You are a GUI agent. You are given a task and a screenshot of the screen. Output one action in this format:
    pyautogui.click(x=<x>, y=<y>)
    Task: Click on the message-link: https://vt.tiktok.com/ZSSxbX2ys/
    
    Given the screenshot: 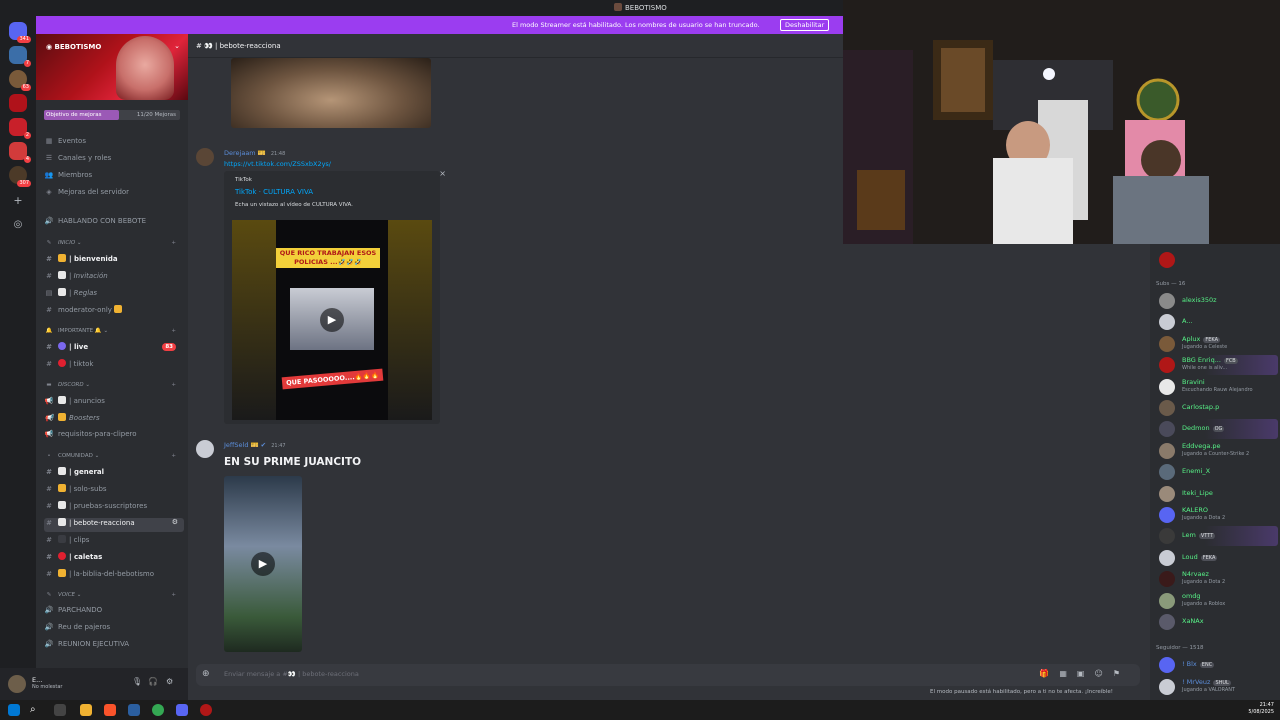 What is the action you would take?
    pyautogui.click(x=277, y=164)
    